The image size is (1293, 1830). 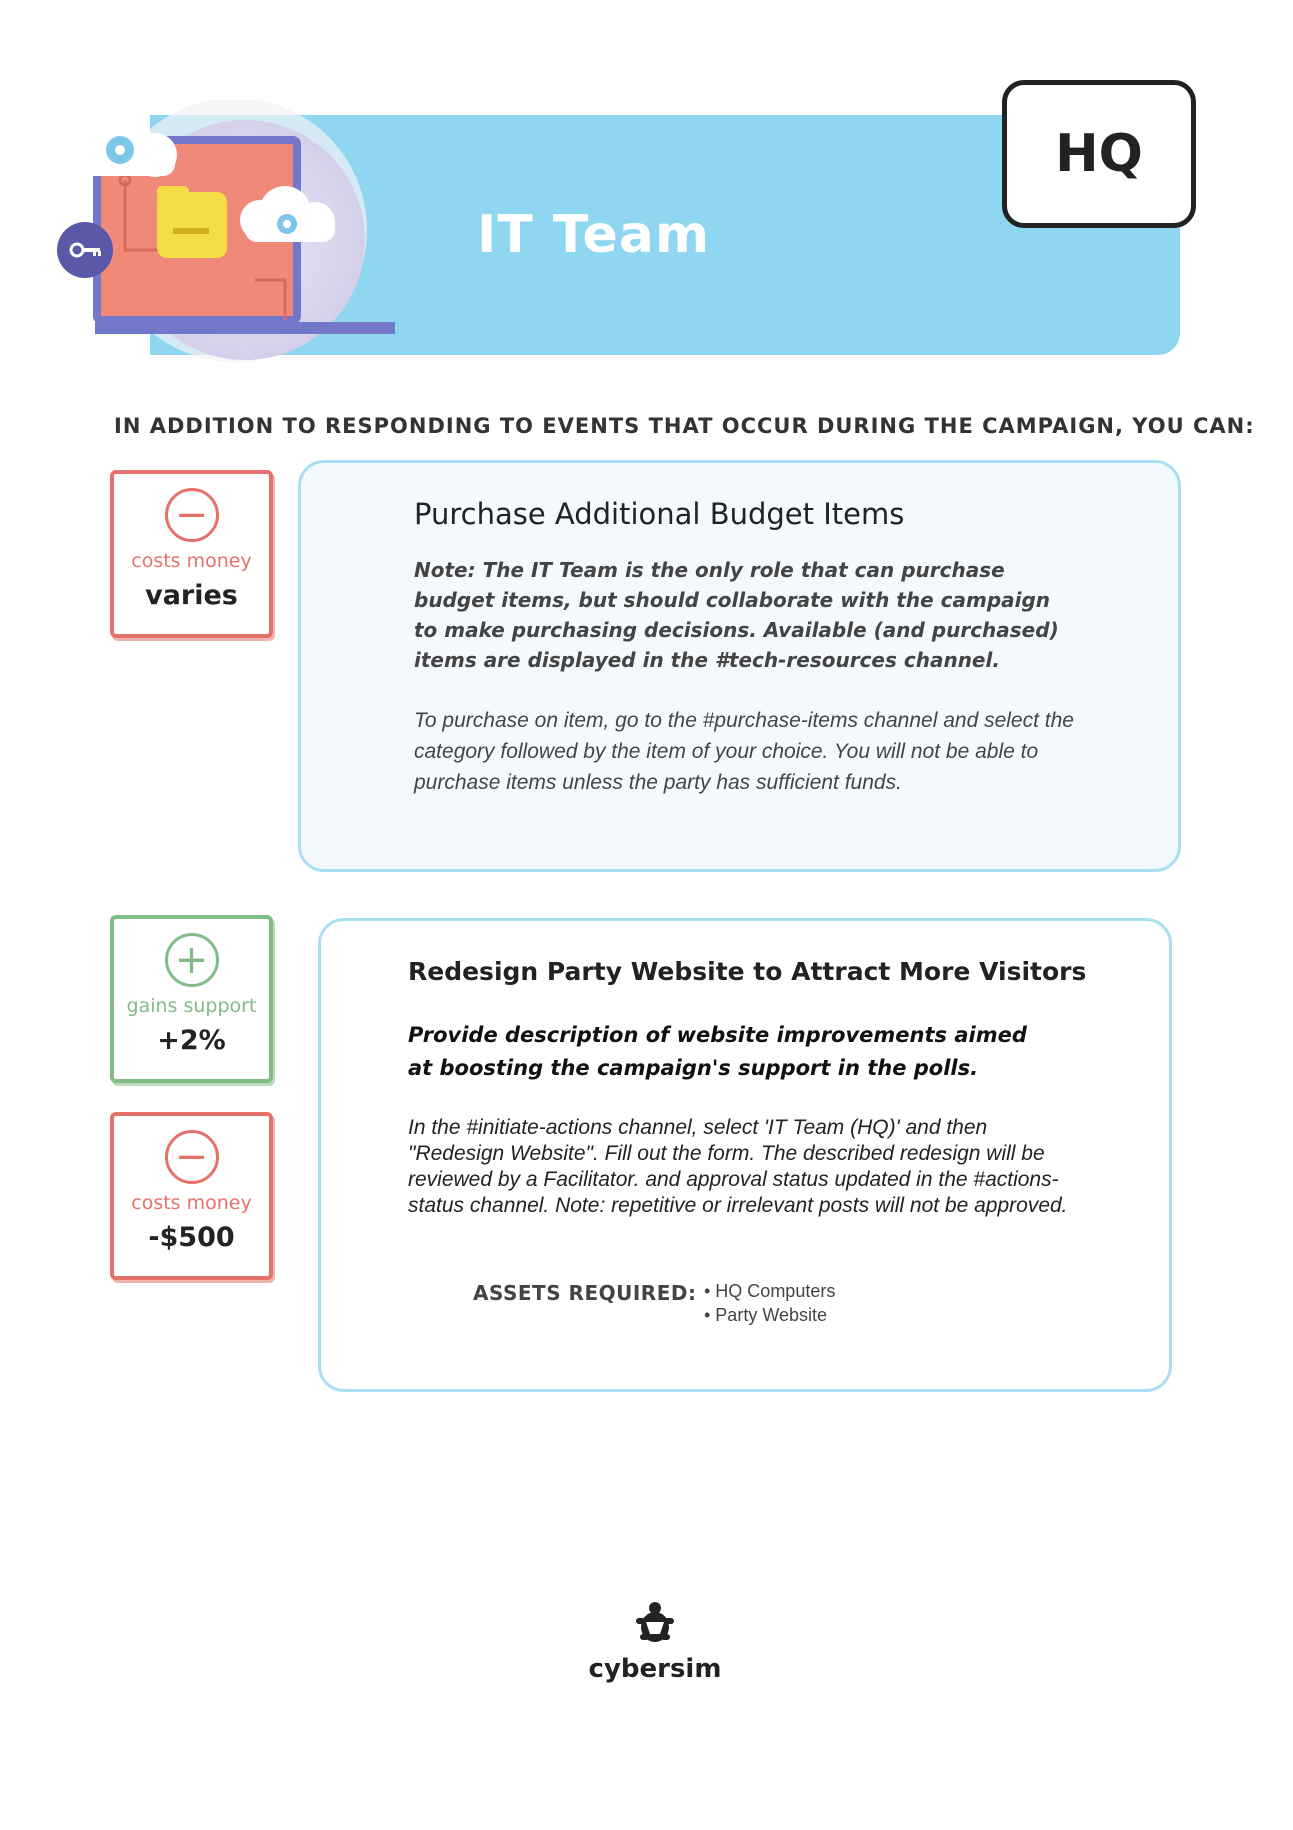 I want to click on assets-required-label: ASSETS REQUIRED:, so click(x=585, y=1293).